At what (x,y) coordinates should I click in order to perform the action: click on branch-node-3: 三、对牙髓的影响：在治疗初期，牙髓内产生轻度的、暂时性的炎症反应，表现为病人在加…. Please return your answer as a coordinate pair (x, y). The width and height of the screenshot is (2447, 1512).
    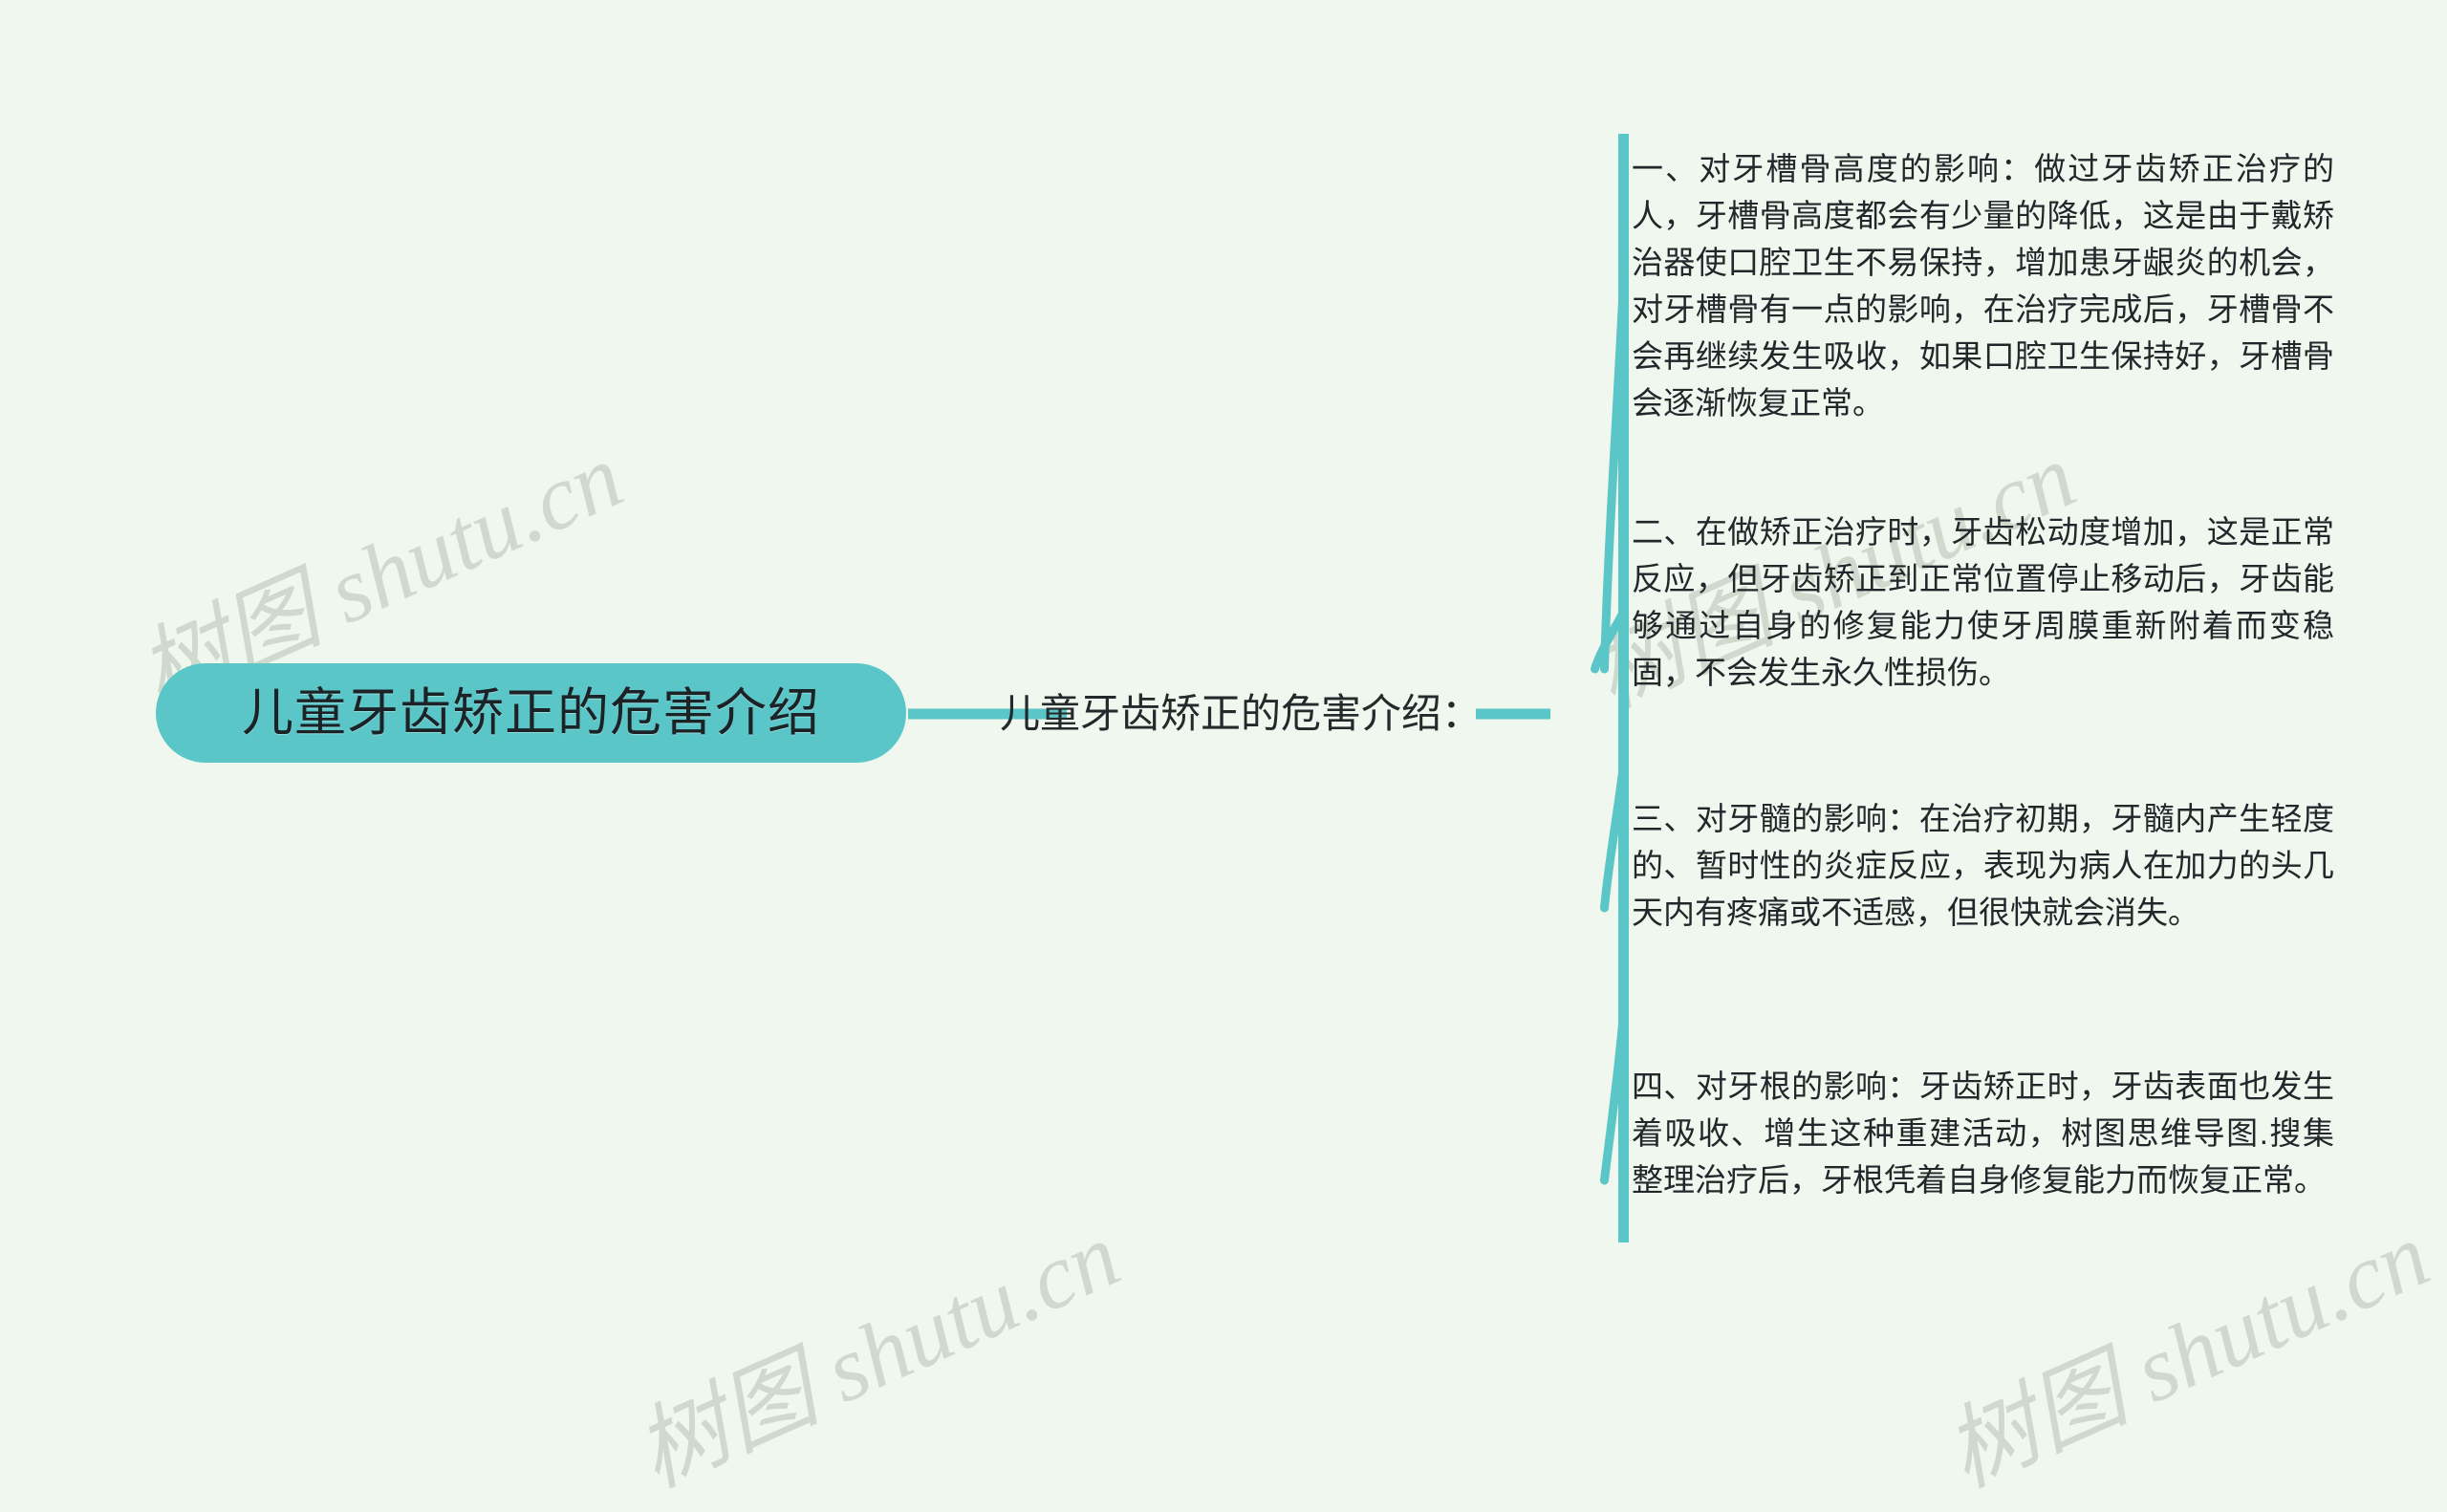
    Looking at the image, I should click on (1983, 865).